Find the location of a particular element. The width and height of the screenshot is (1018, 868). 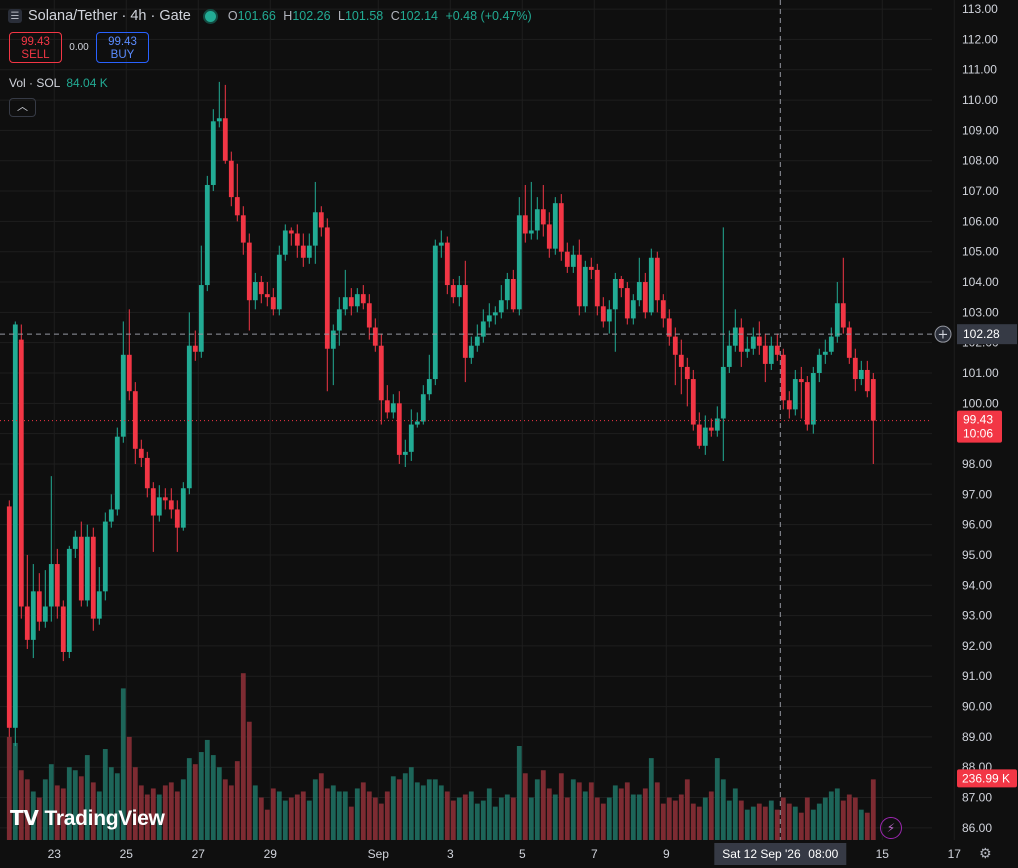

y-tick-label: 101.00 is located at coordinates (980, 373).